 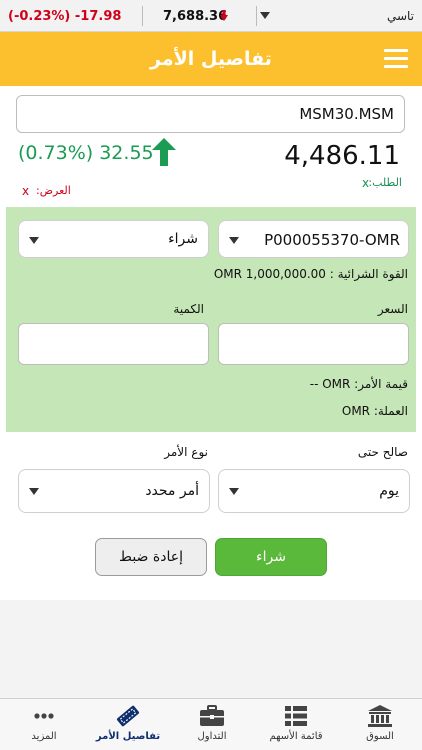 What do you see at coordinates (65, 16) in the screenshot?
I see `index-change: (-0.23%) -17.98` at bounding box center [65, 16].